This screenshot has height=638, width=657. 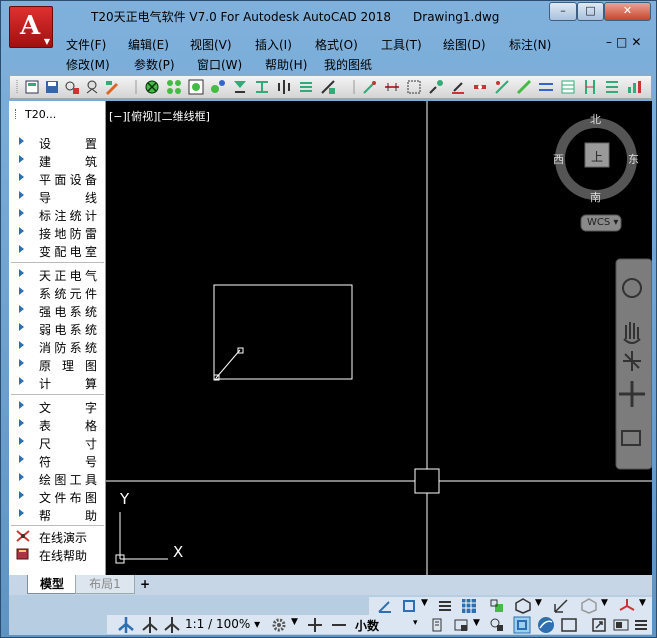 What do you see at coordinates (409, 606) in the screenshot?
I see `object-snap-icon` at bounding box center [409, 606].